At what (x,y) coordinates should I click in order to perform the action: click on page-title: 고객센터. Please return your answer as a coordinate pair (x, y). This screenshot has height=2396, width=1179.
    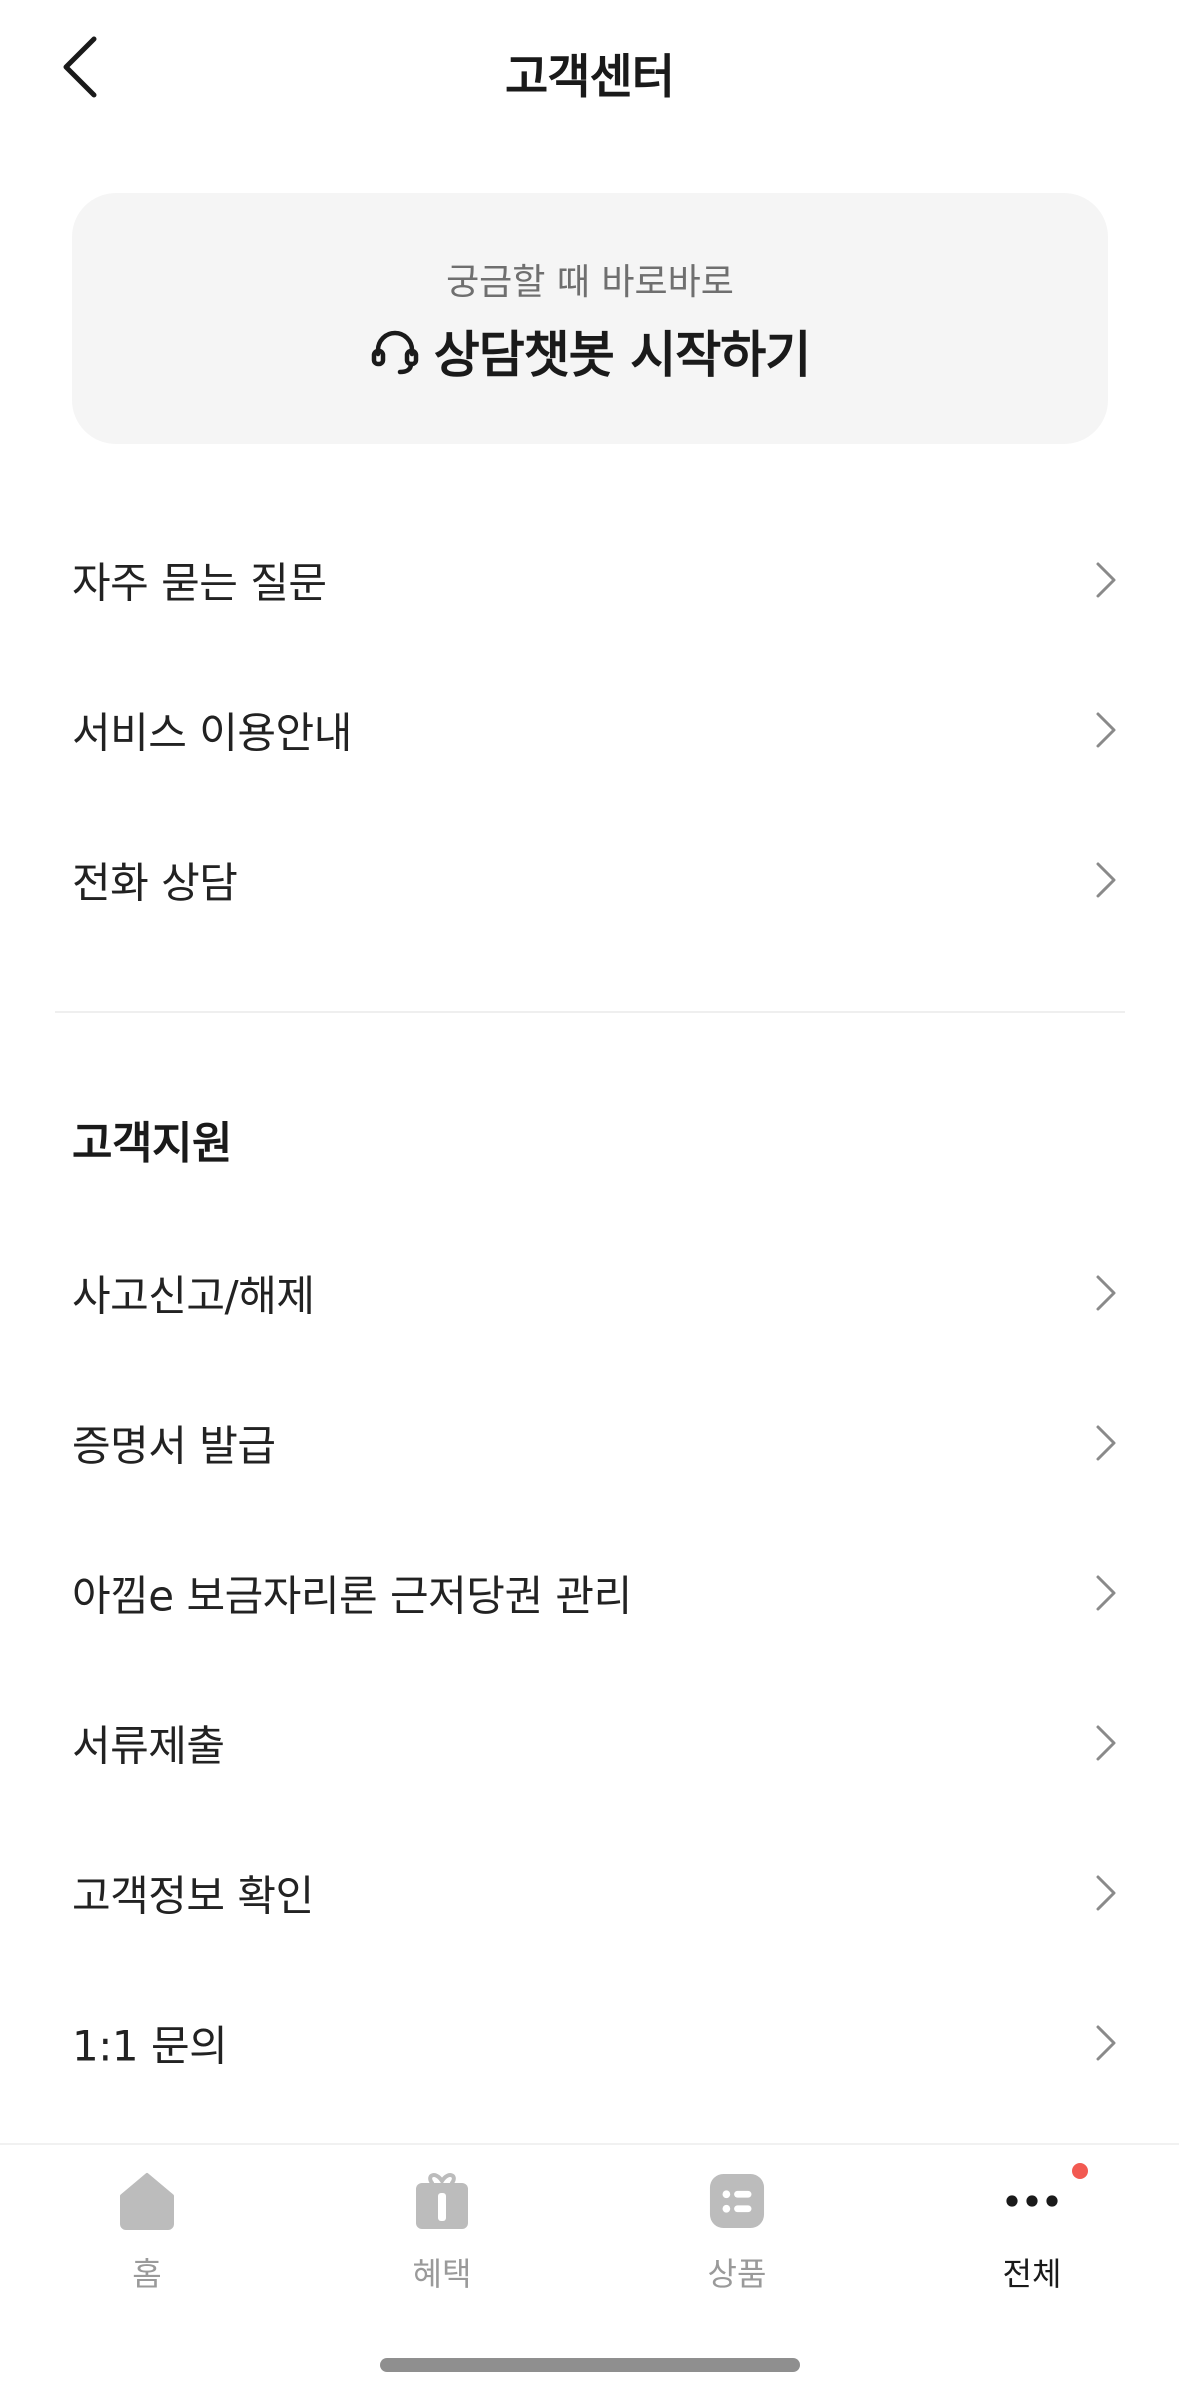
    Looking at the image, I should click on (590, 77).